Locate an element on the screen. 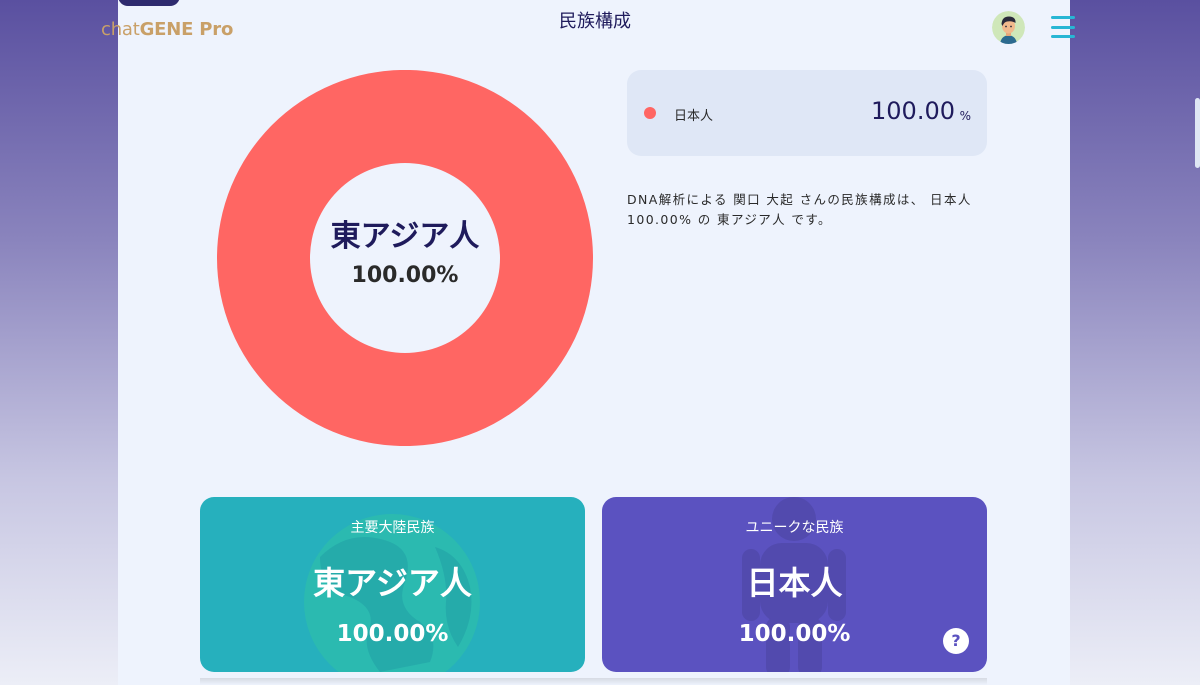 Image resolution: width=1200 pixels, height=685 pixels. continental-ethnicity-card: 主要大陸民族 東アジア人 100.00% is located at coordinates (392, 584).